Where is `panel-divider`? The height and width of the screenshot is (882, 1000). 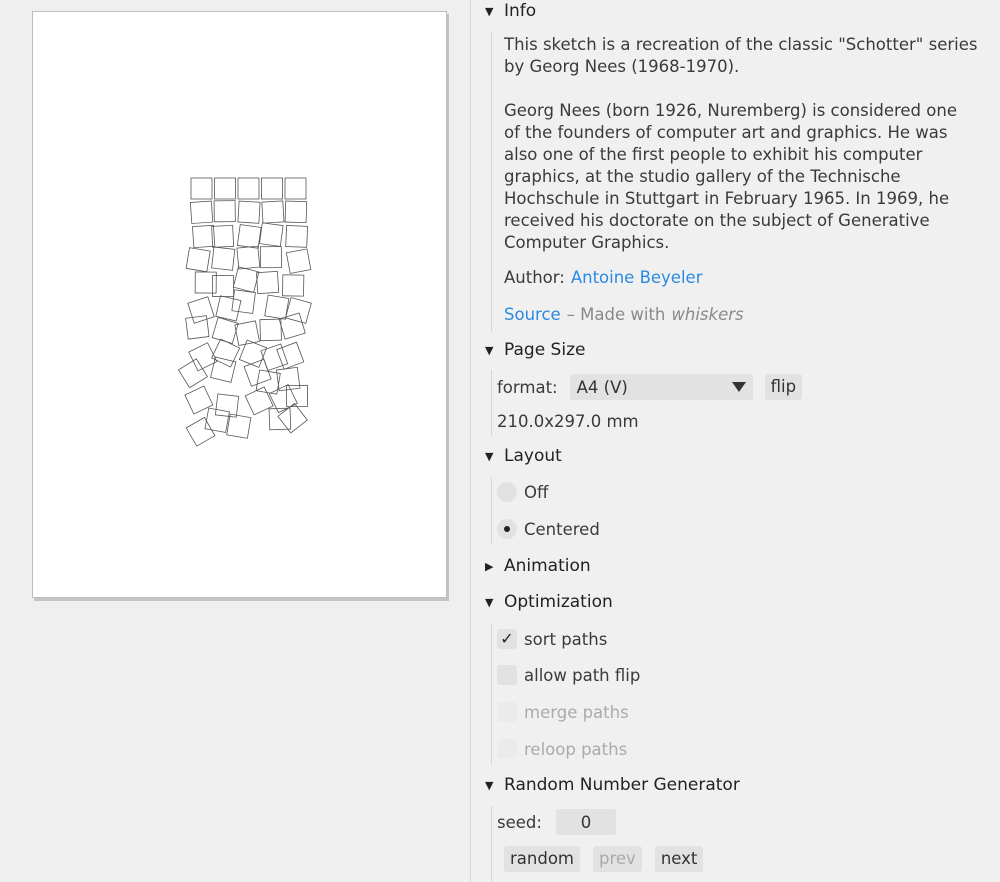
panel-divider is located at coordinates (470, 441).